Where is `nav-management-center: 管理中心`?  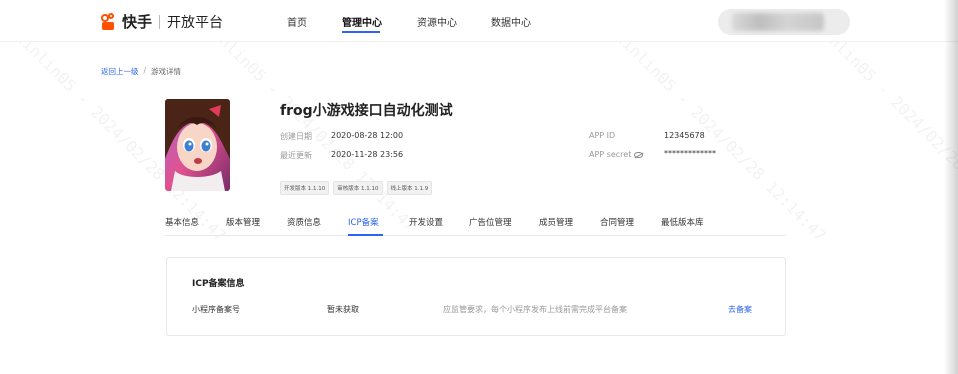
nav-management-center: 管理中心 is located at coordinates (362, 21).